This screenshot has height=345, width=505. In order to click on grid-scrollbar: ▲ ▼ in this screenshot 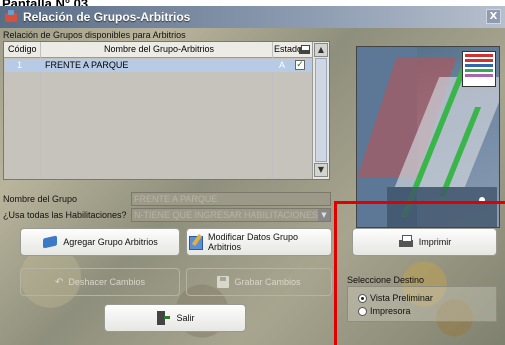, I will do `click(320, 110)`.